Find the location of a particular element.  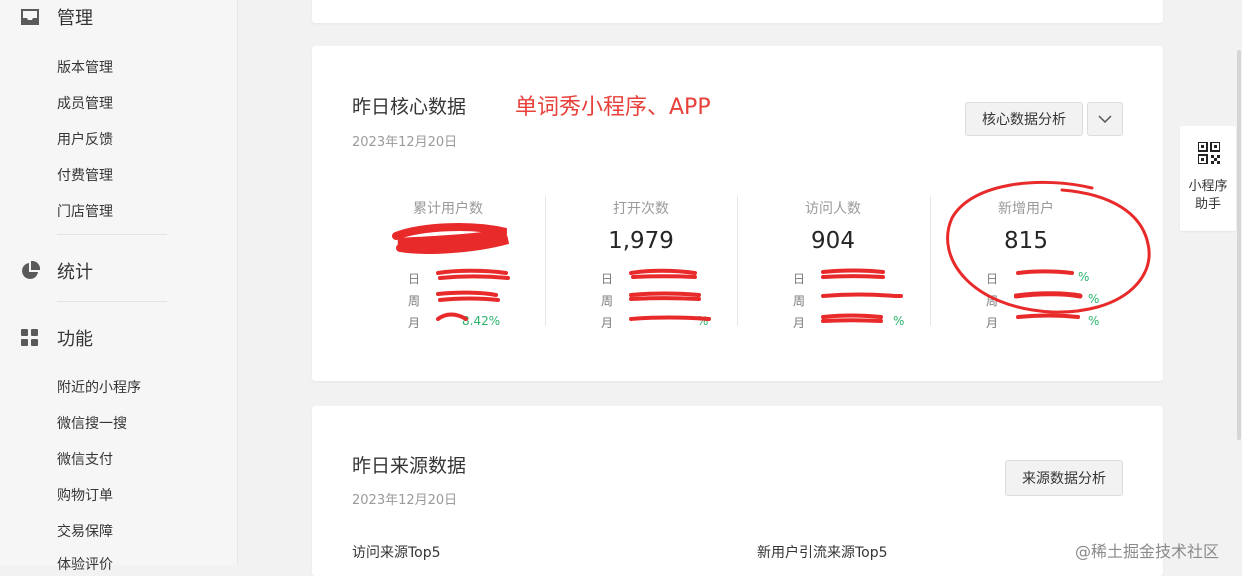

metric-label: 打开次数 is located at coordinates (641, 209).